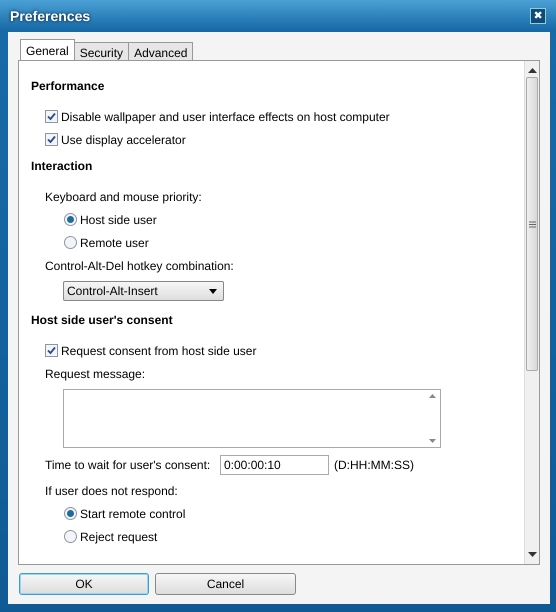 This screenshot has width=556, height=612. I want to click on field-label: Keyboard and mouse priority:, so click(123, 197).